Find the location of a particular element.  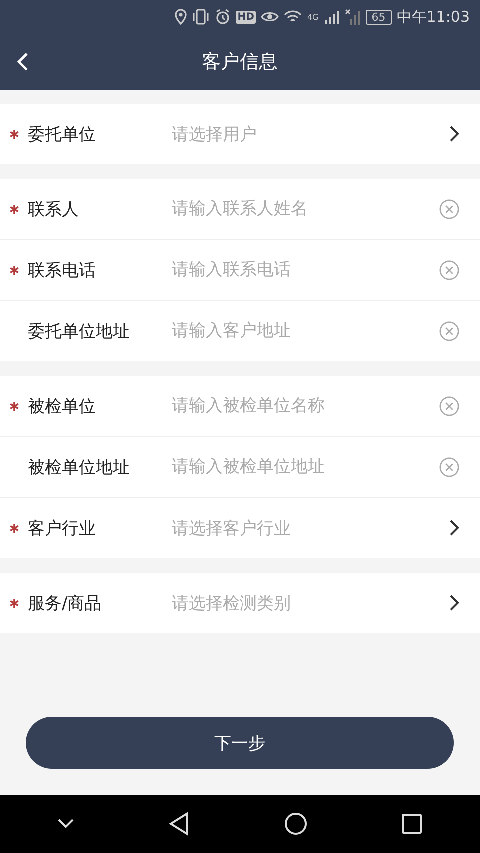

signal-icon is located at coordinates (332, 17).